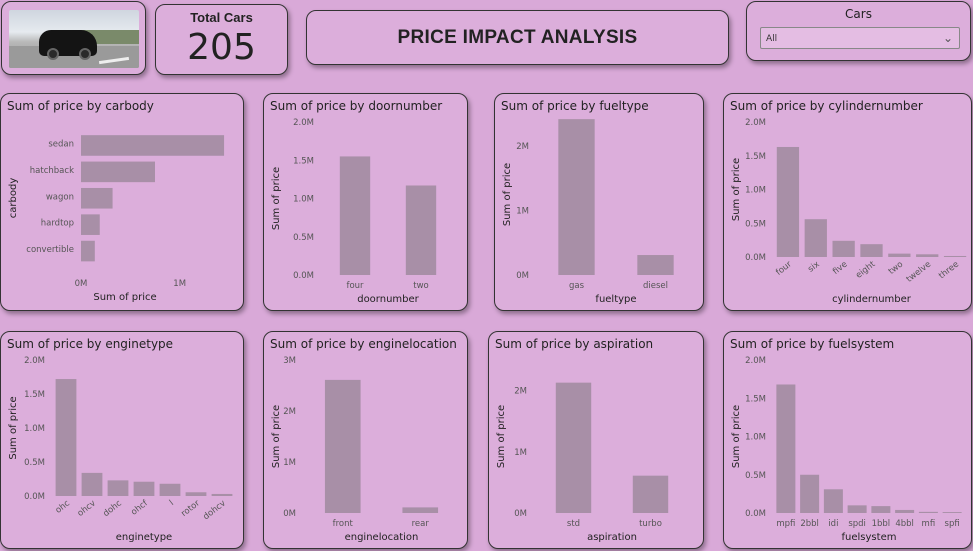  What do you see at coordinates (577, 286) in the screenshot?
I see `tick-label: gas` at bounding box center [577, 286].